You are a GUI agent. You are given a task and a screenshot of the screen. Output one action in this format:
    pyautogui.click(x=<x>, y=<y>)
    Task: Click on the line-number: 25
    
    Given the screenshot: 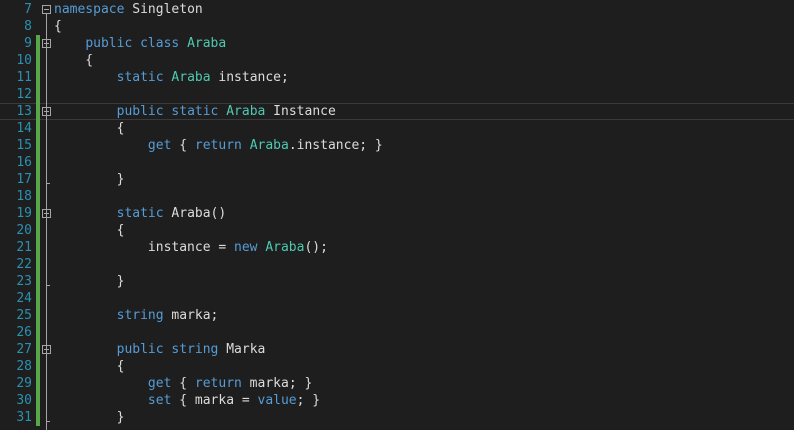 What is the action you would take?
    pyautogui.click(x=24, y=315)
    